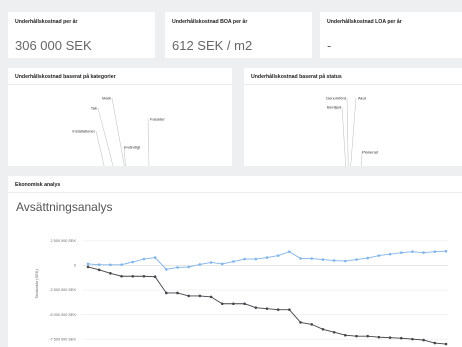 The width and height of the screenshot is (462, 347). What do you see at coordinates (391, 35) in the screenshot?
I see `kpi-card-loa: Underhållskostnad LOA per år -` at bounding box center [391, 35].